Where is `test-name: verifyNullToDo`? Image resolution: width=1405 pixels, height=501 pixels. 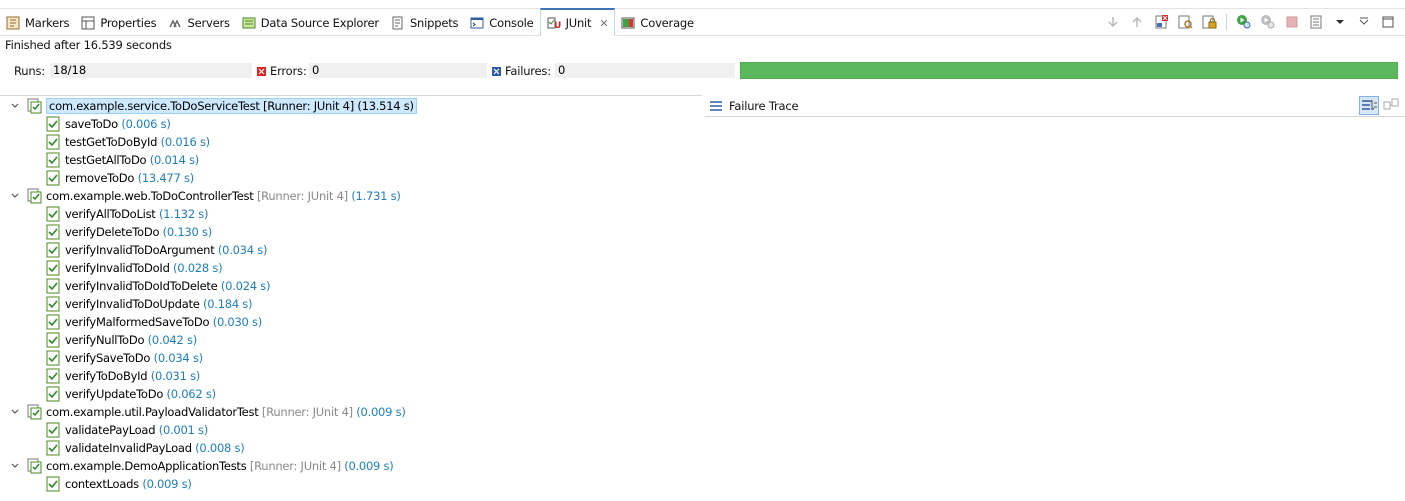
test-name: verifyNullToDo is located at coordinates (105, 340).